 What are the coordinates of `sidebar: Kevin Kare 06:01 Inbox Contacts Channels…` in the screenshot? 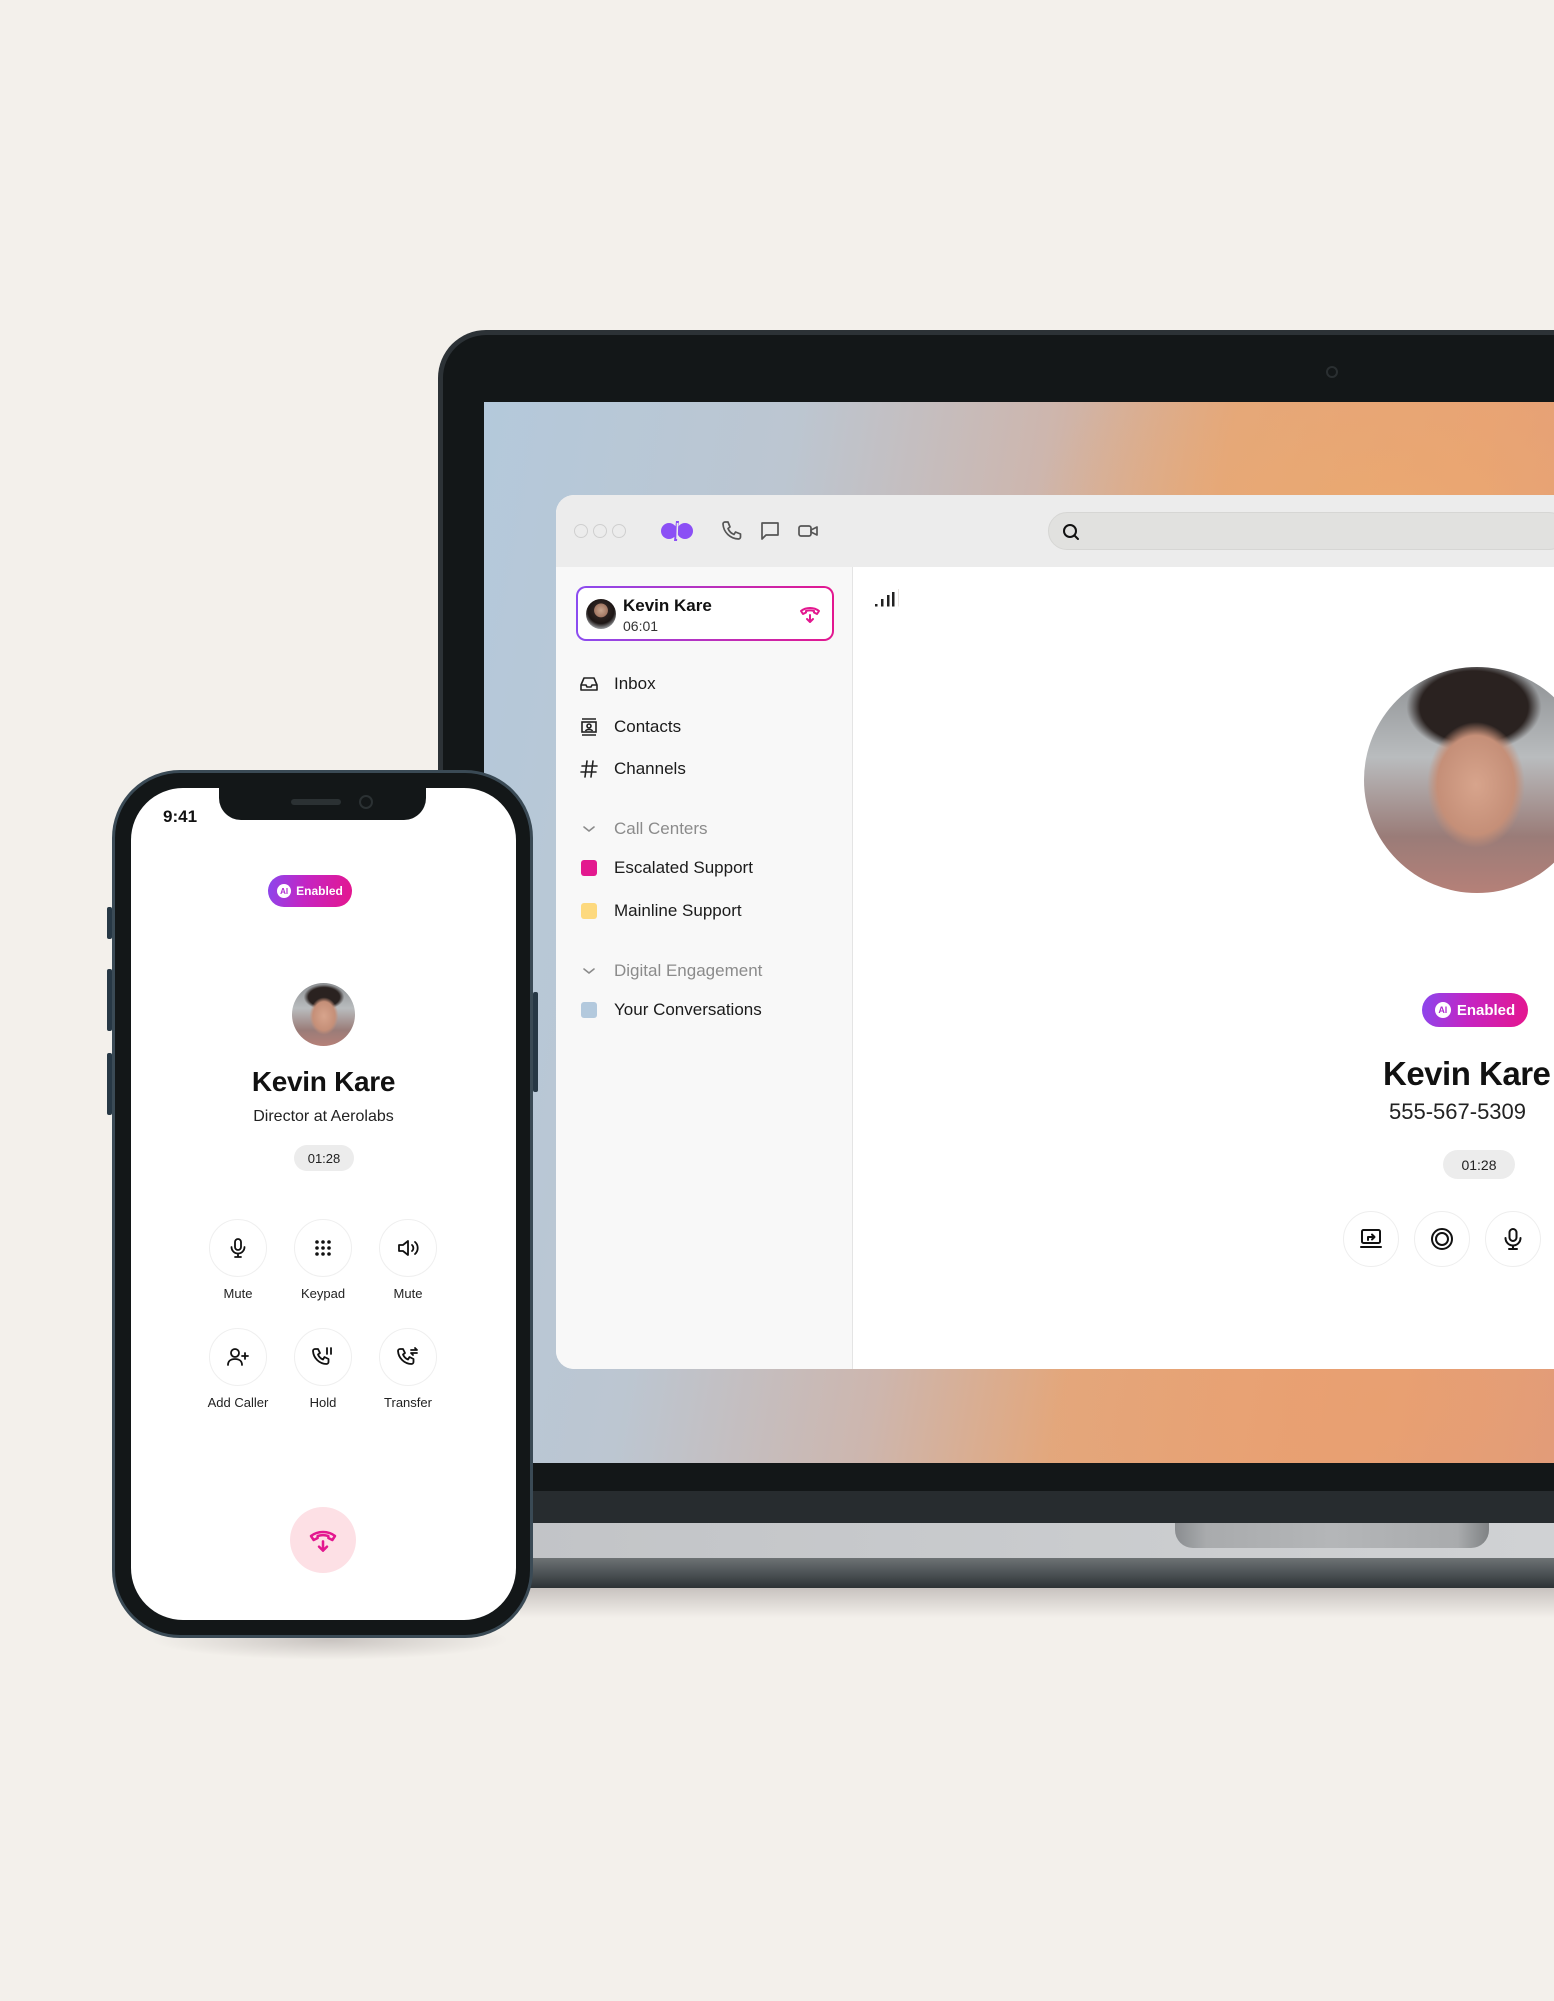 It's located at (704, 968).